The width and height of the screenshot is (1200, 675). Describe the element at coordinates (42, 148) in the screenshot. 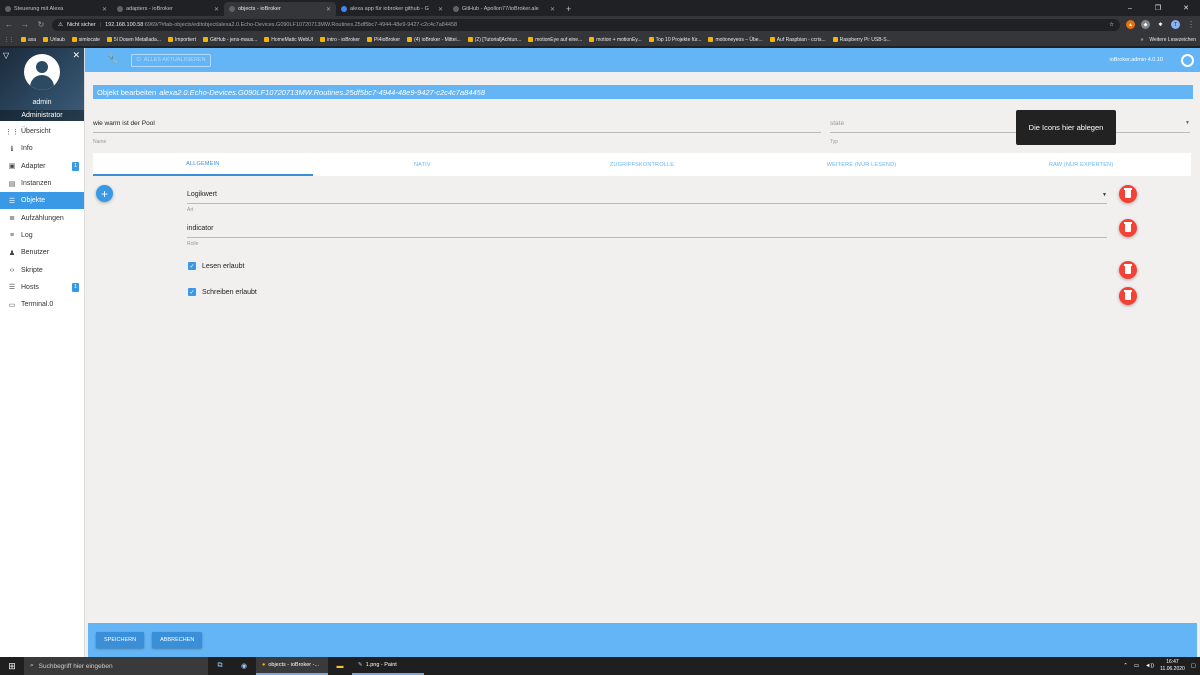

I see `sidebar-item-info: ℹ Info` at that location.